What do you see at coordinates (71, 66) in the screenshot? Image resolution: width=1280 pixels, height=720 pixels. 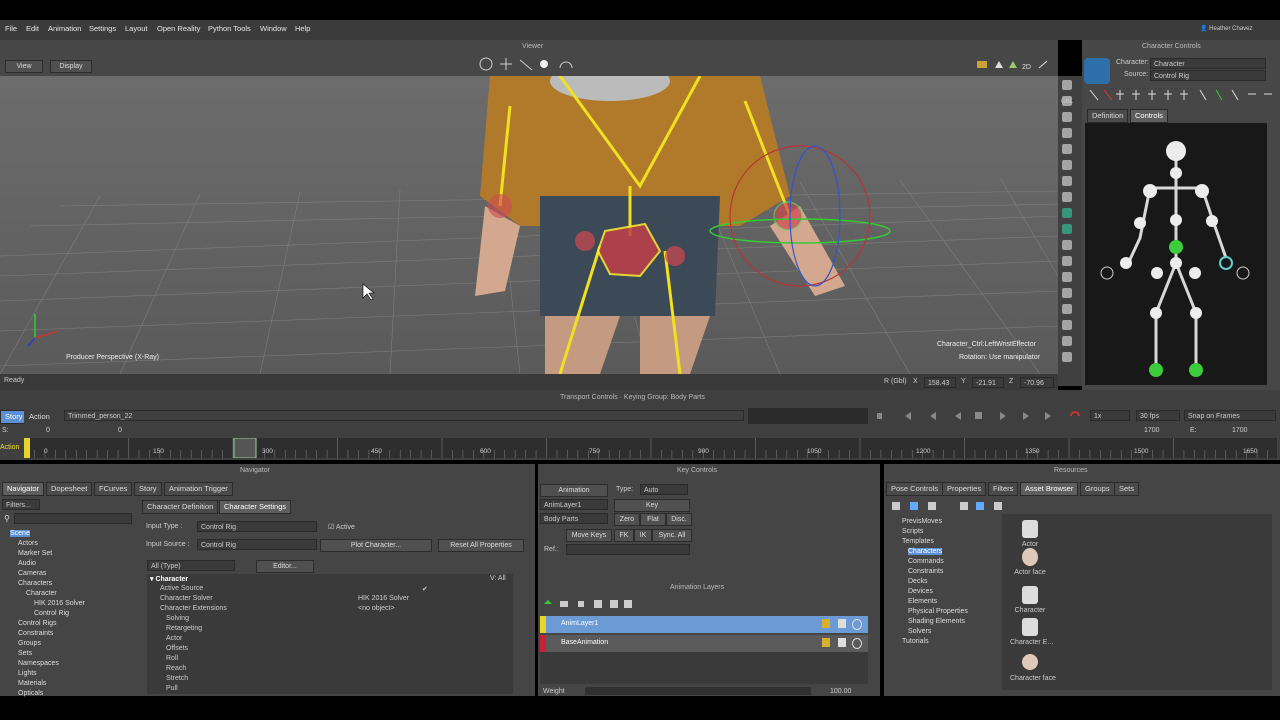 I see `display-button: Display` at bounding box center [71, 66].